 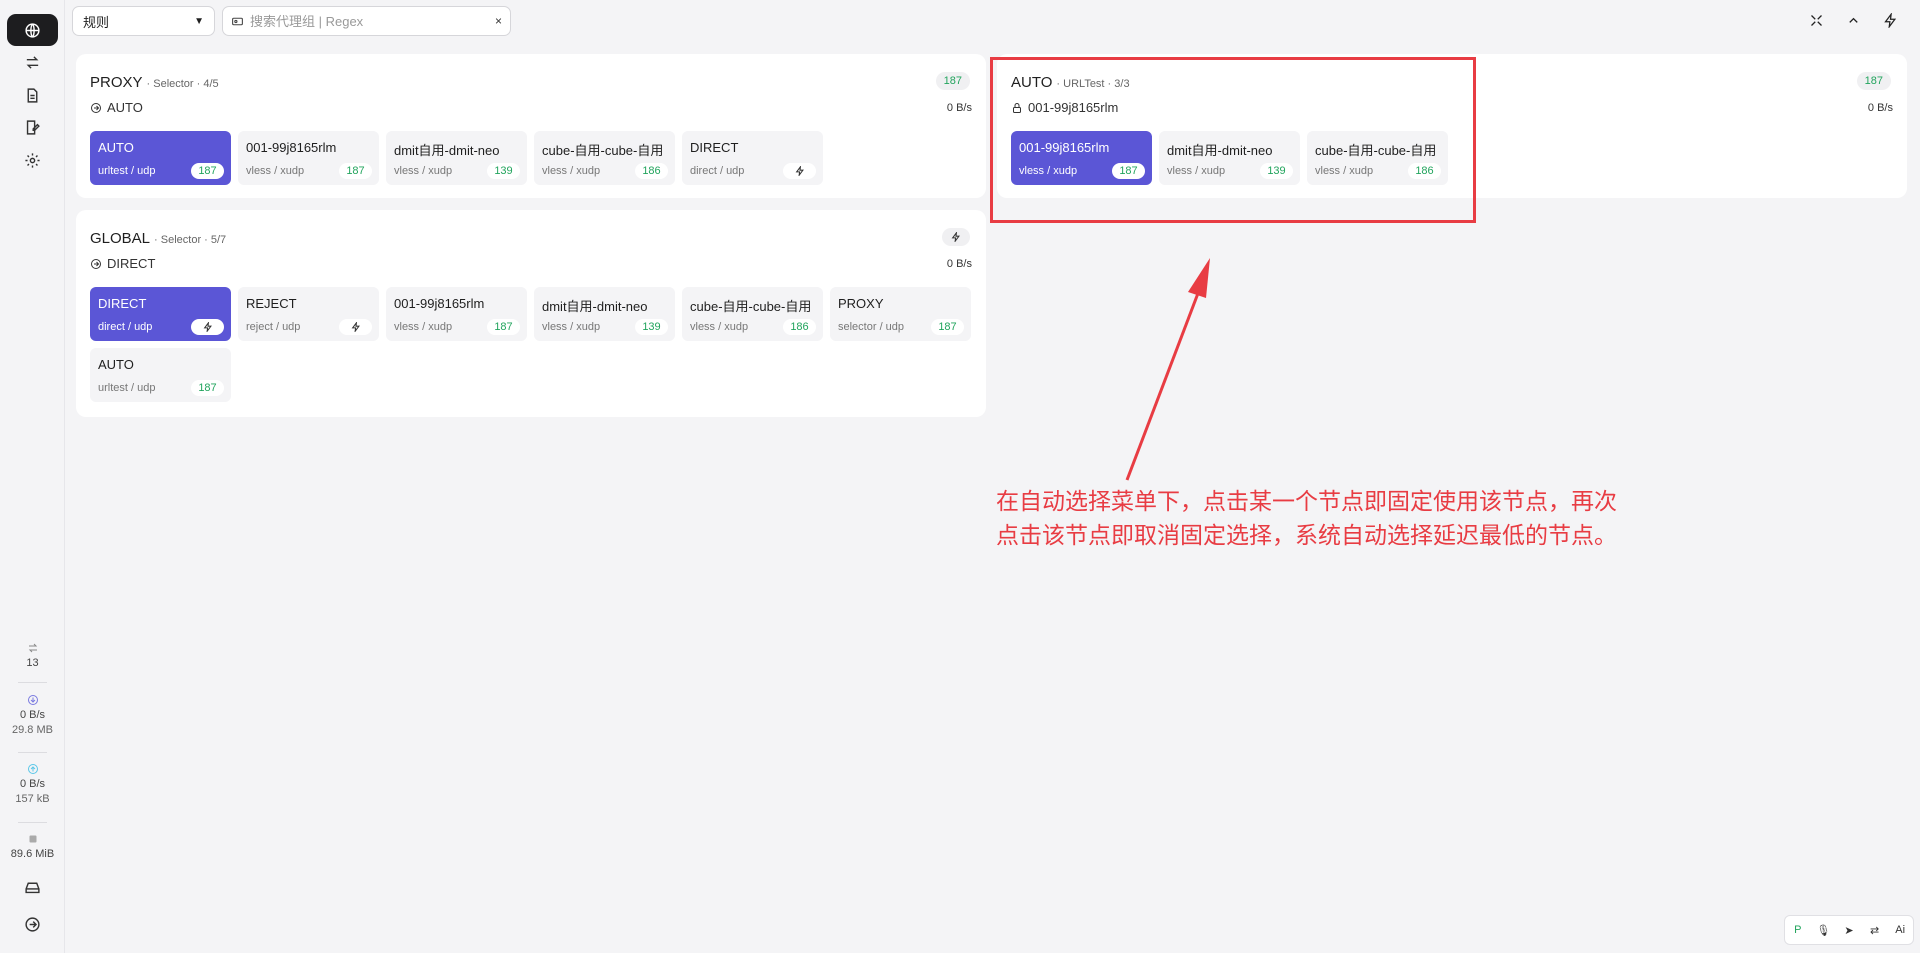 What do you see at coordinates (1823, 930) in the screenshot?
I see `microphone-icon: 🎙` at bounding box center [1823, 930].